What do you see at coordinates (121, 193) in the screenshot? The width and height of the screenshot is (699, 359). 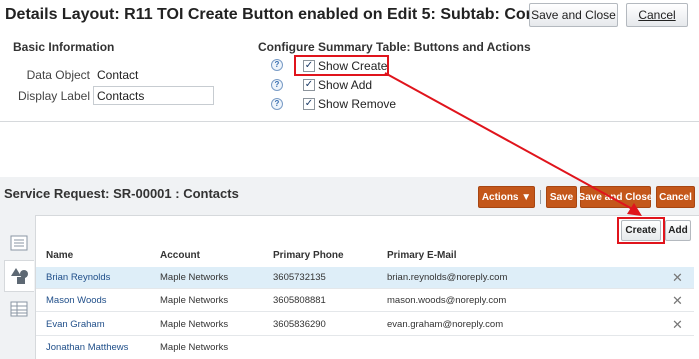 I see `service-request-title: Service Request: SR-00001 : Contacts` at bounding box center [121, 193].